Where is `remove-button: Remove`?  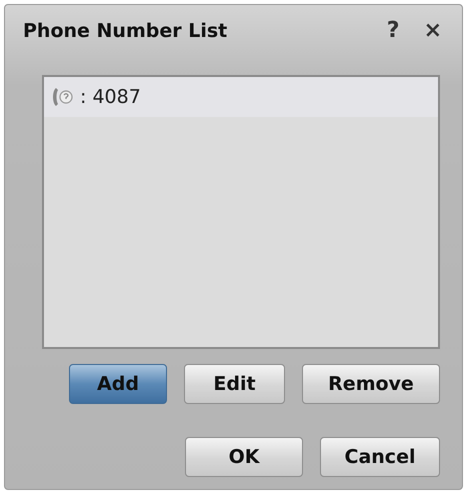
remove-button: Remove is located at coordinates (371, 384).